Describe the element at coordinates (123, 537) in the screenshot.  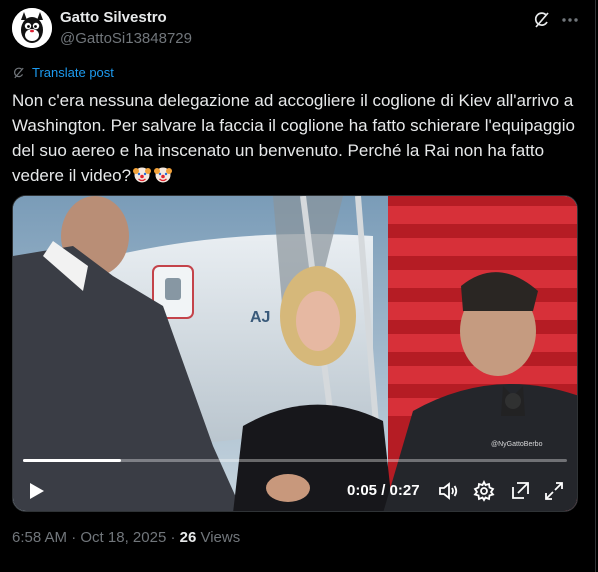
I see `post-date: Oct 18, 2025` at that location.